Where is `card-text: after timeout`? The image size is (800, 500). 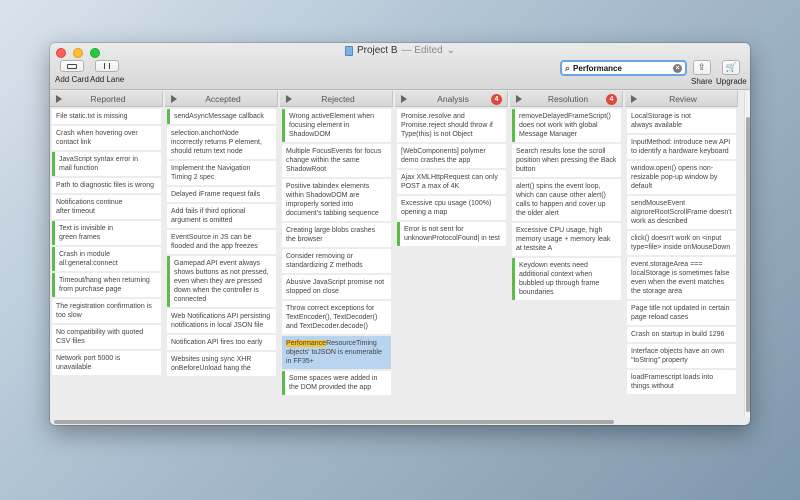
card-text: after timeout is located at coordinates (75, 211).